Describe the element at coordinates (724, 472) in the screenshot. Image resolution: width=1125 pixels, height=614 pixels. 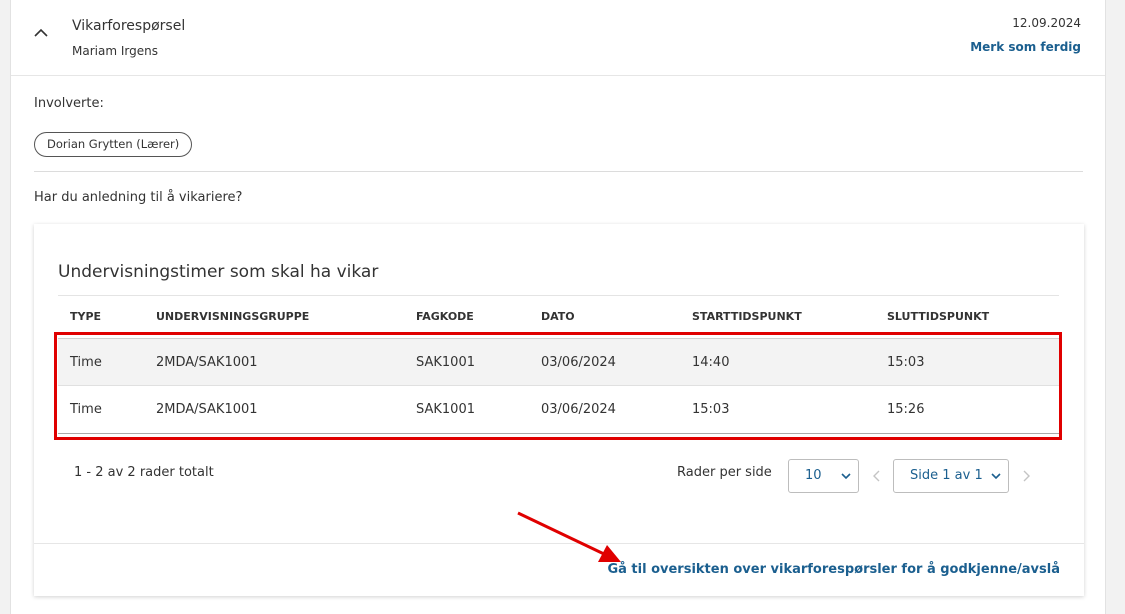
I see `rows-per-page-label: Rader per side` at that location.